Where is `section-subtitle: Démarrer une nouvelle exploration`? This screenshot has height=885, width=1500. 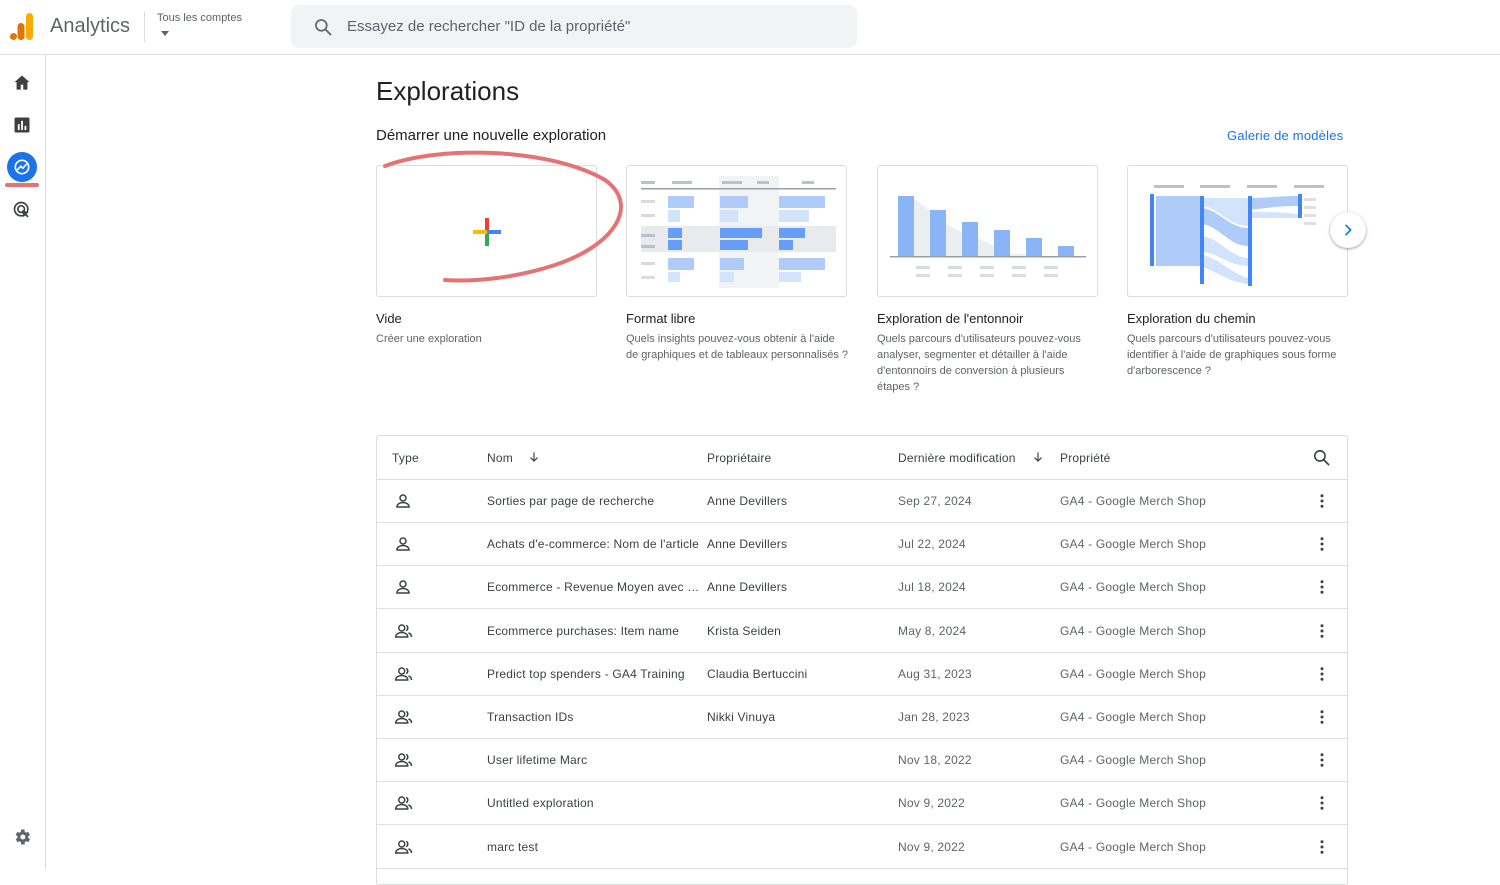 section-subtitle: Démarrer une nouvelle exploration is located at coordinates (491, 135).